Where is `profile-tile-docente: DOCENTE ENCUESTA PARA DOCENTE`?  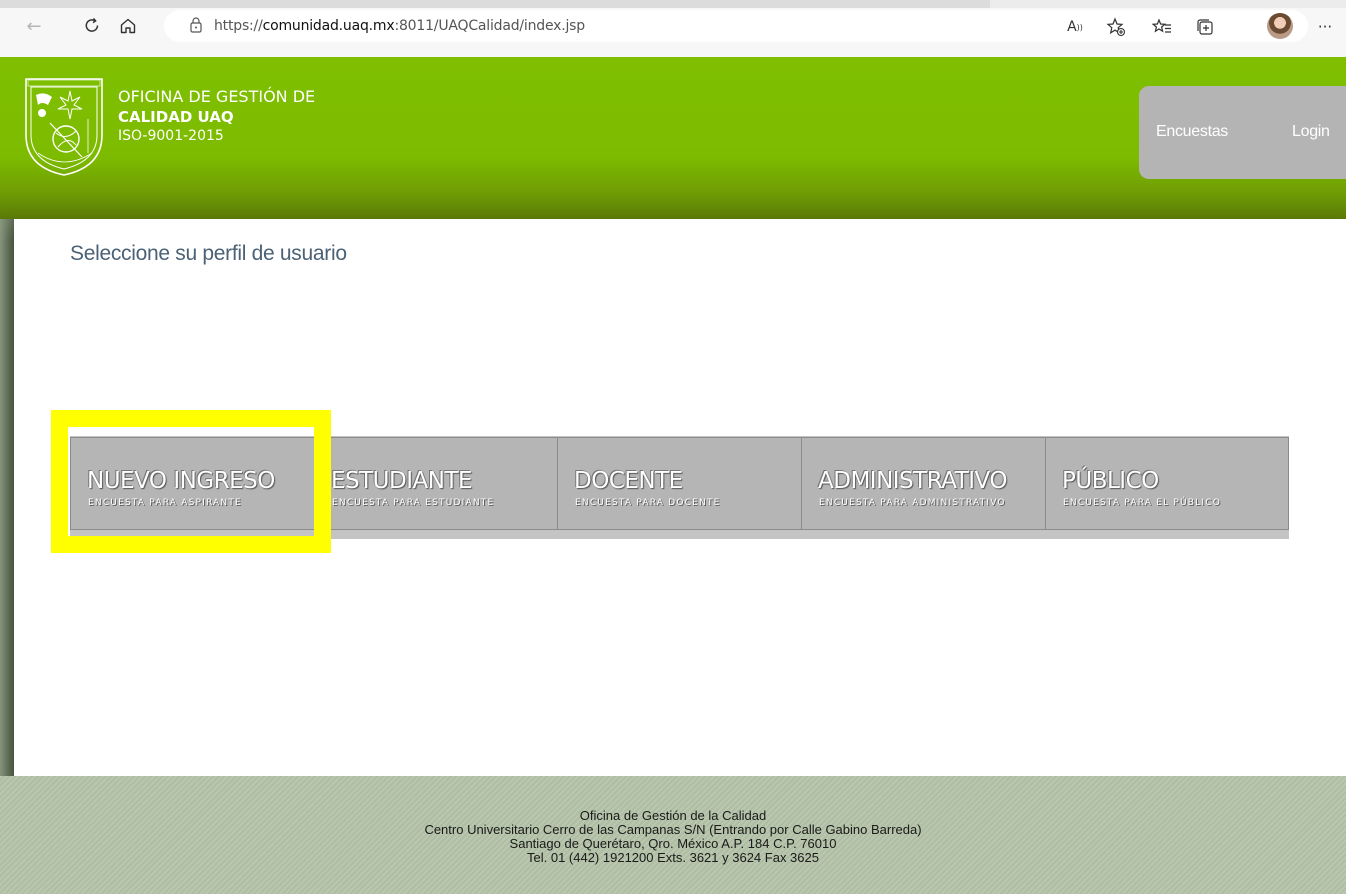 profile-tile-docente: DOCENTE ENCUESTA PARA DOCENTE is located at coordinates (679, 483).